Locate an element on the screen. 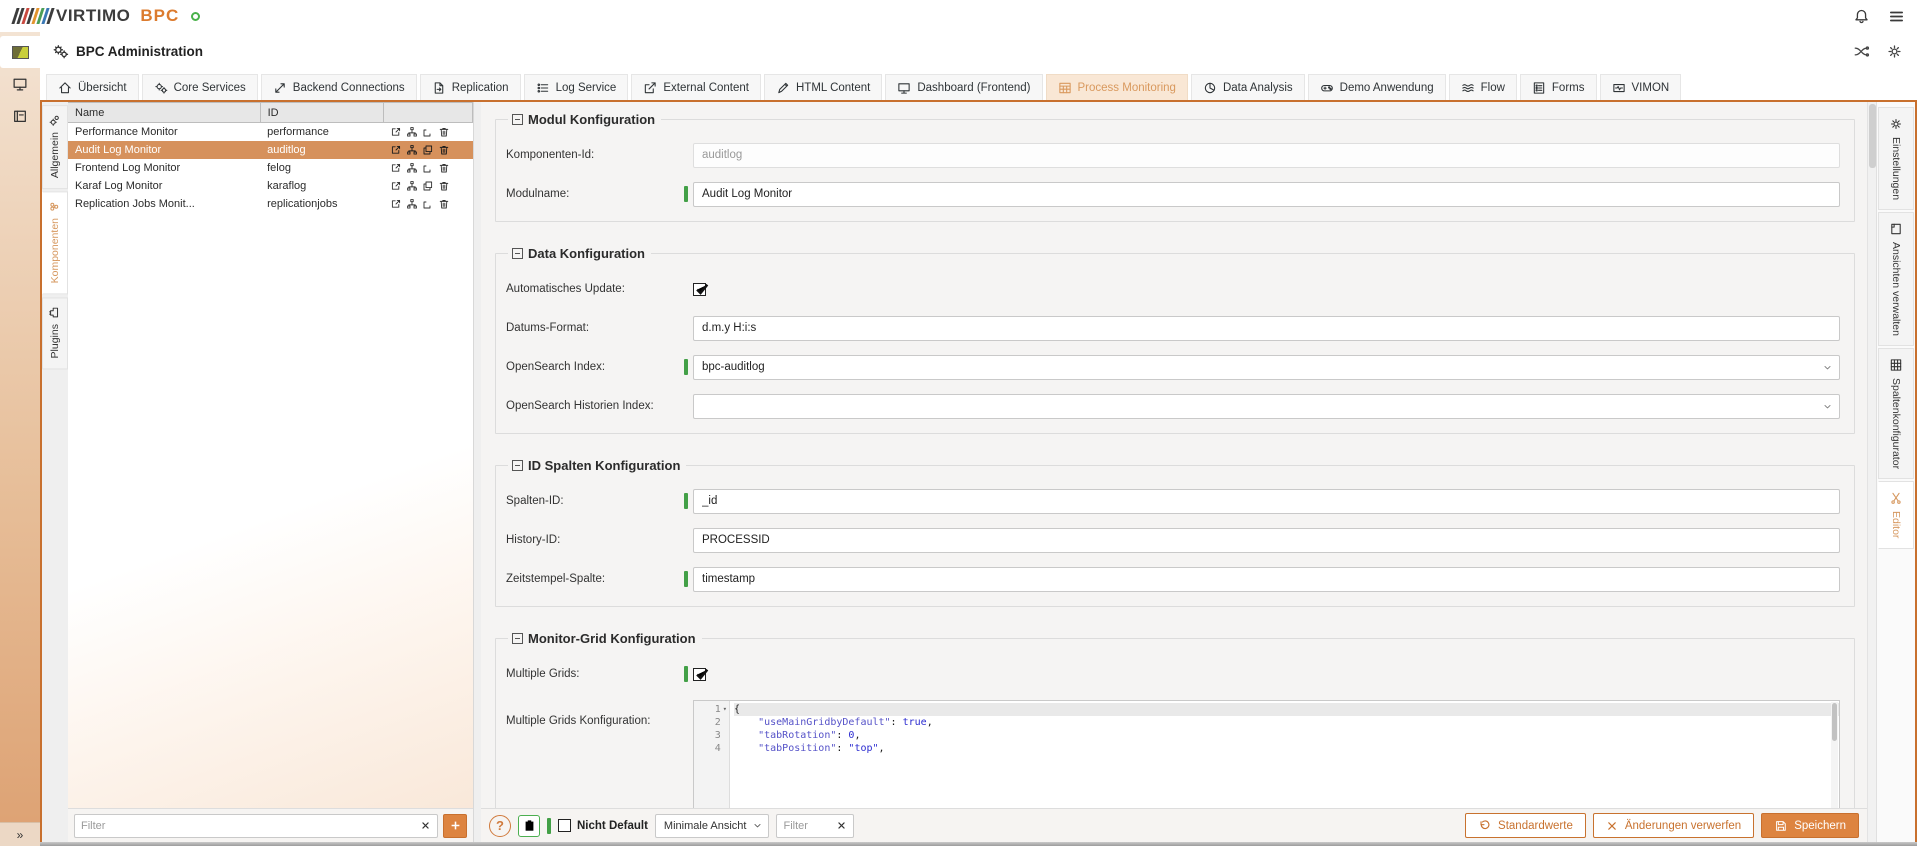 The image size is (1917, 846). automatisches-update-checkbox is located at coordinates (701, 289).